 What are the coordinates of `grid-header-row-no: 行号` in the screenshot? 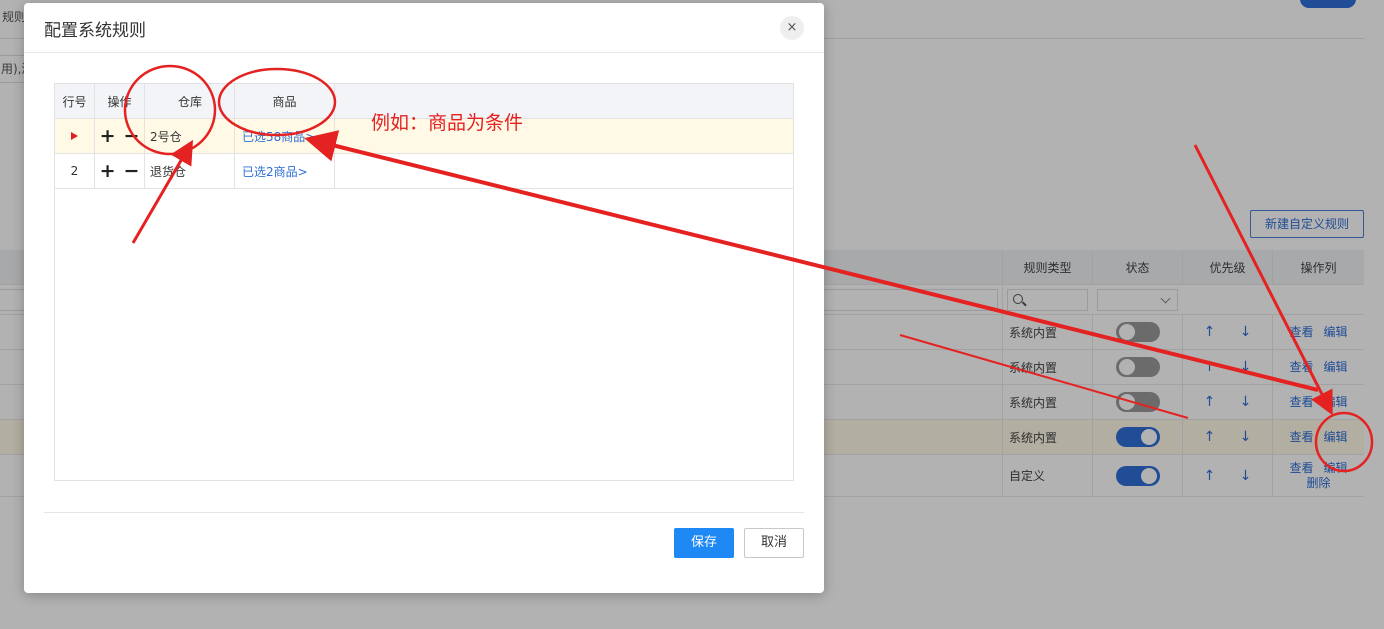 It's located at (75, 101).